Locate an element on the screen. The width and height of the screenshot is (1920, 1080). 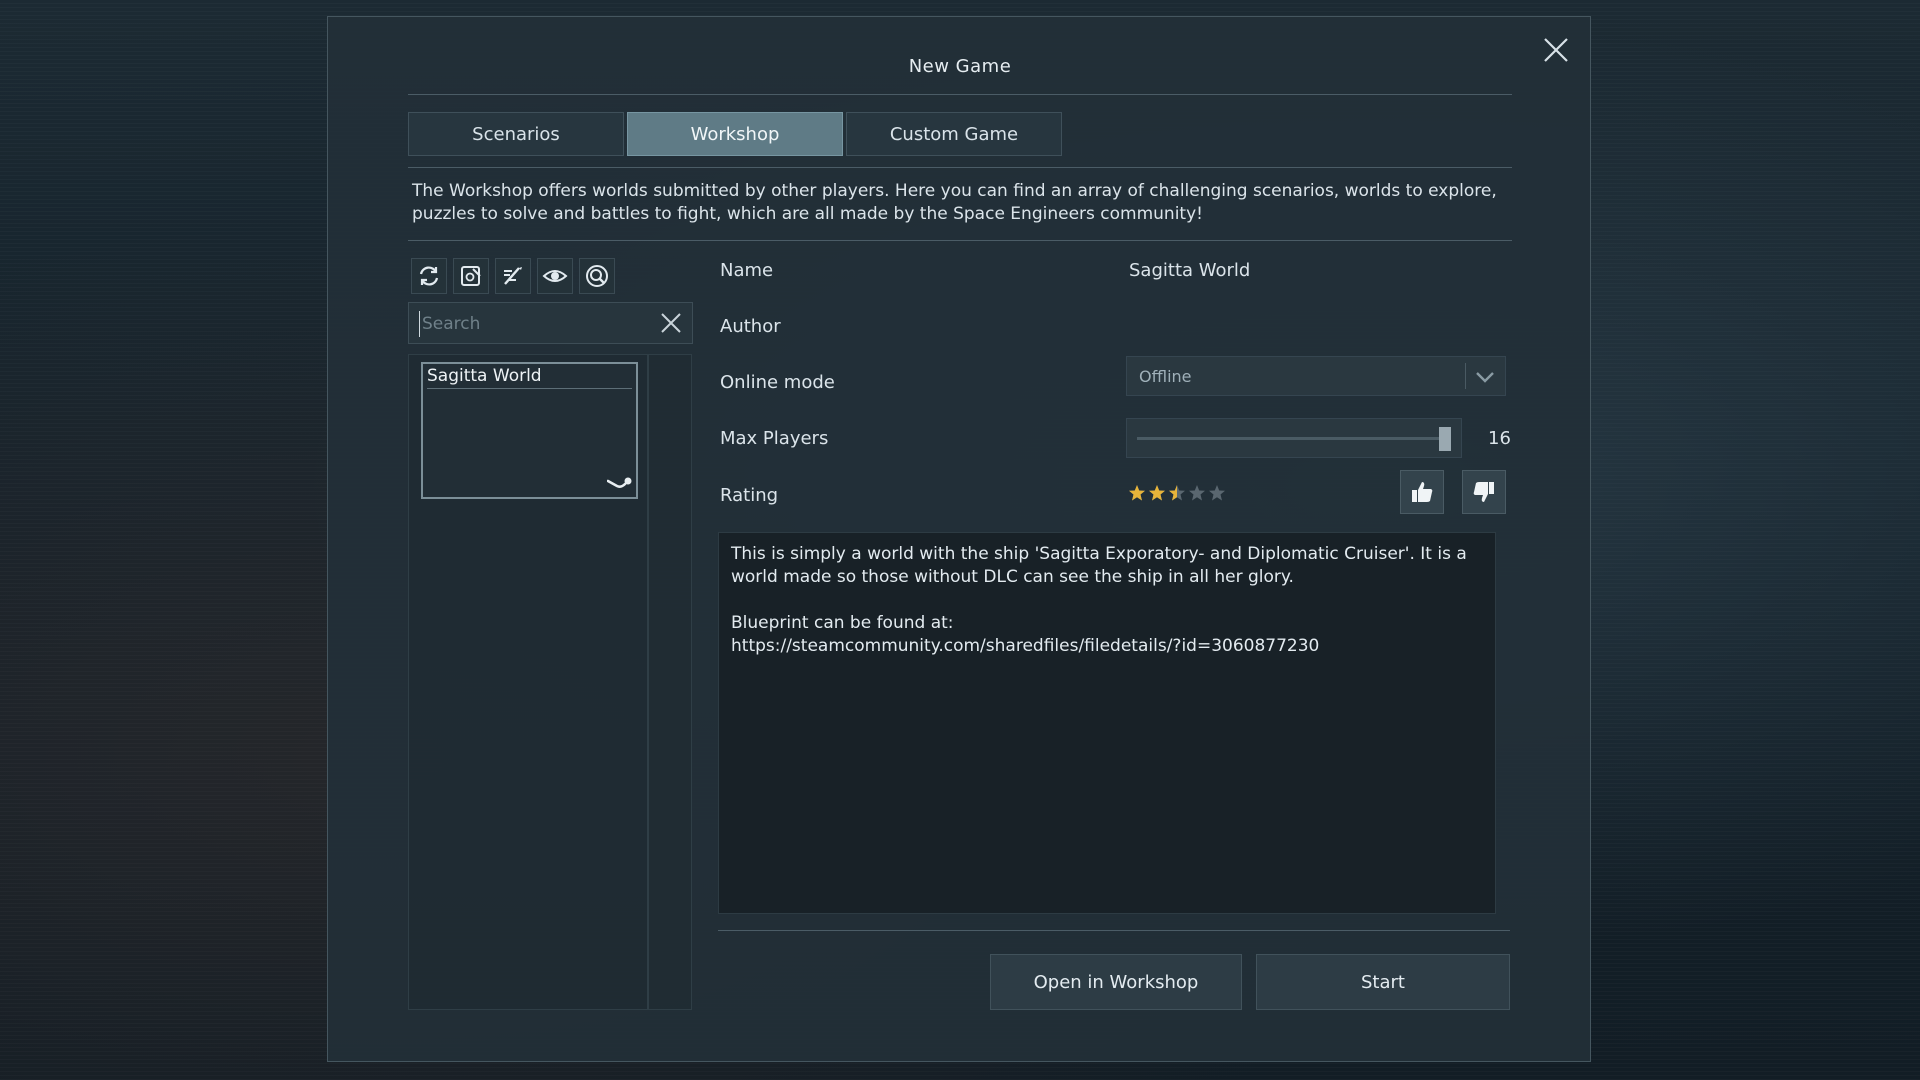
search-workshop-button is located at coordinates (597, 276).